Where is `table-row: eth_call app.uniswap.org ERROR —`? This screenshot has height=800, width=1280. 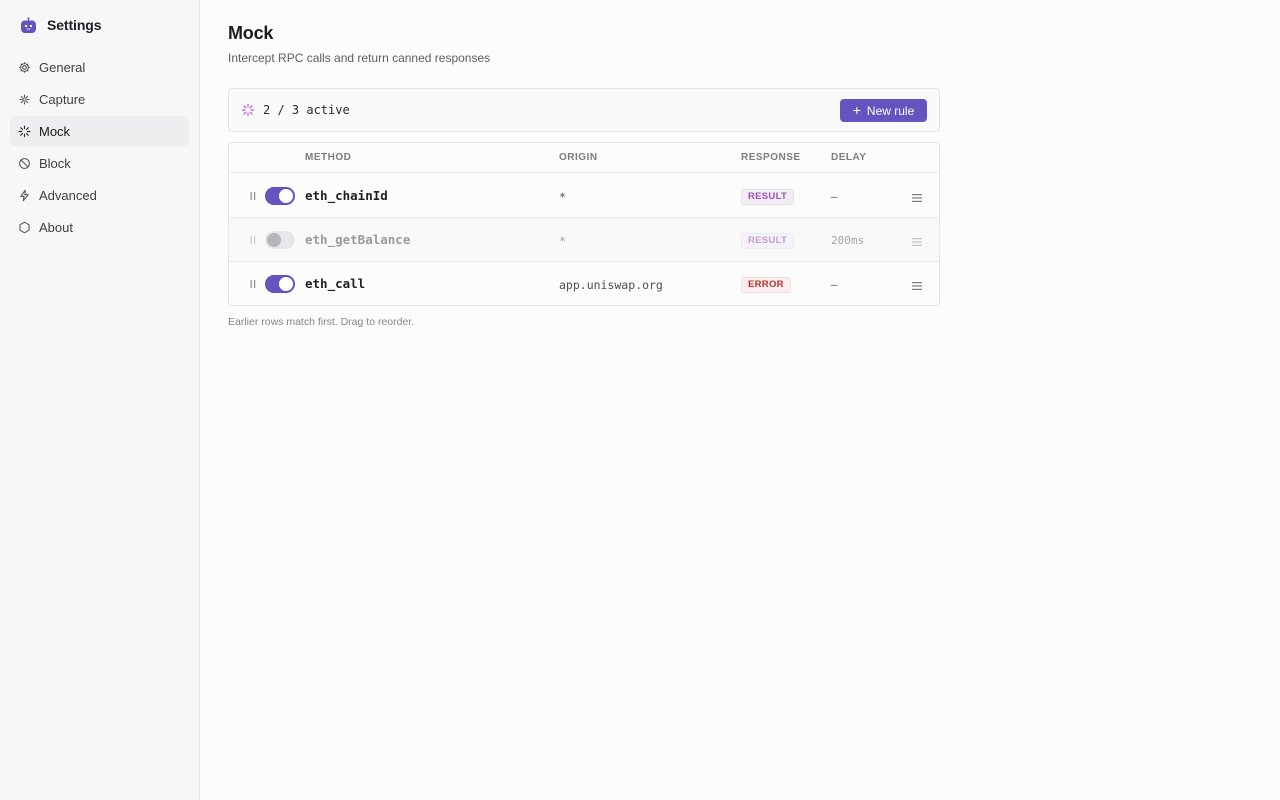
table-row: eth_call app.uniswap.org ERROR — is located at coordinates (584, 283).